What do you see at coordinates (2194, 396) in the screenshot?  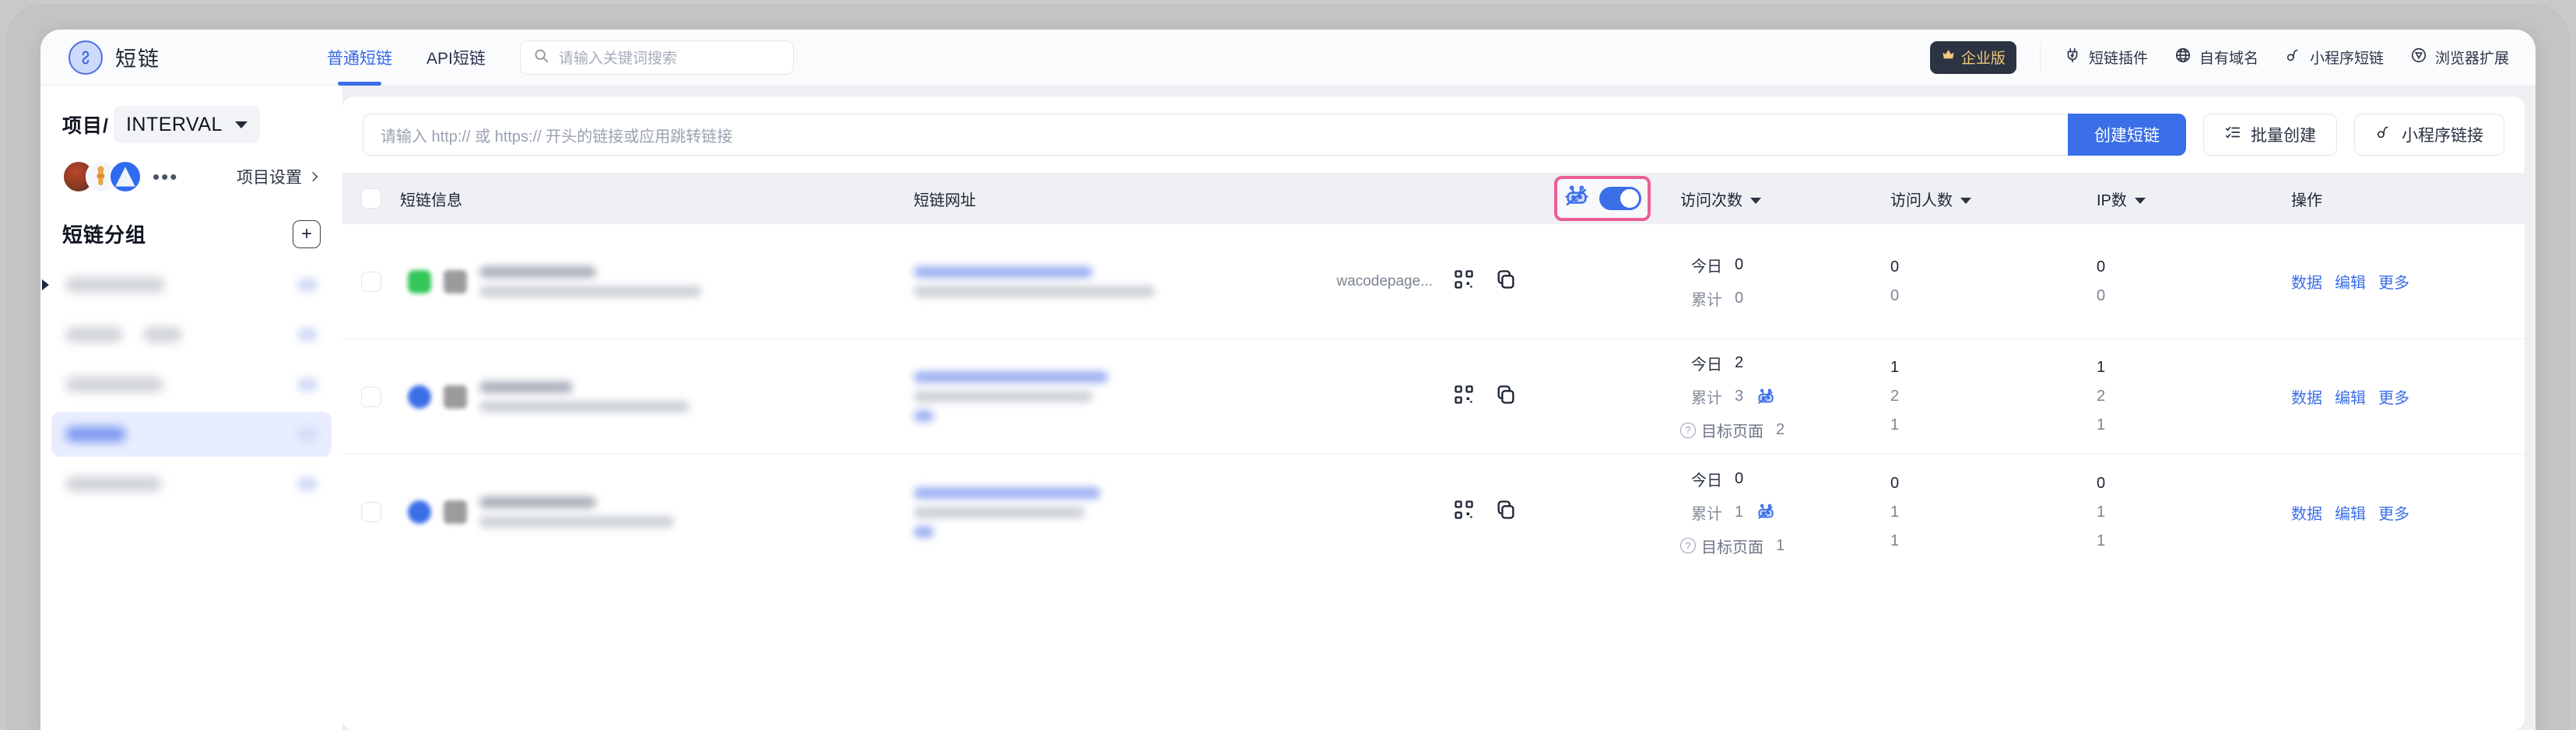 I see `row-ip-cell: 1 2 1` at bounding box center [2194, 396].